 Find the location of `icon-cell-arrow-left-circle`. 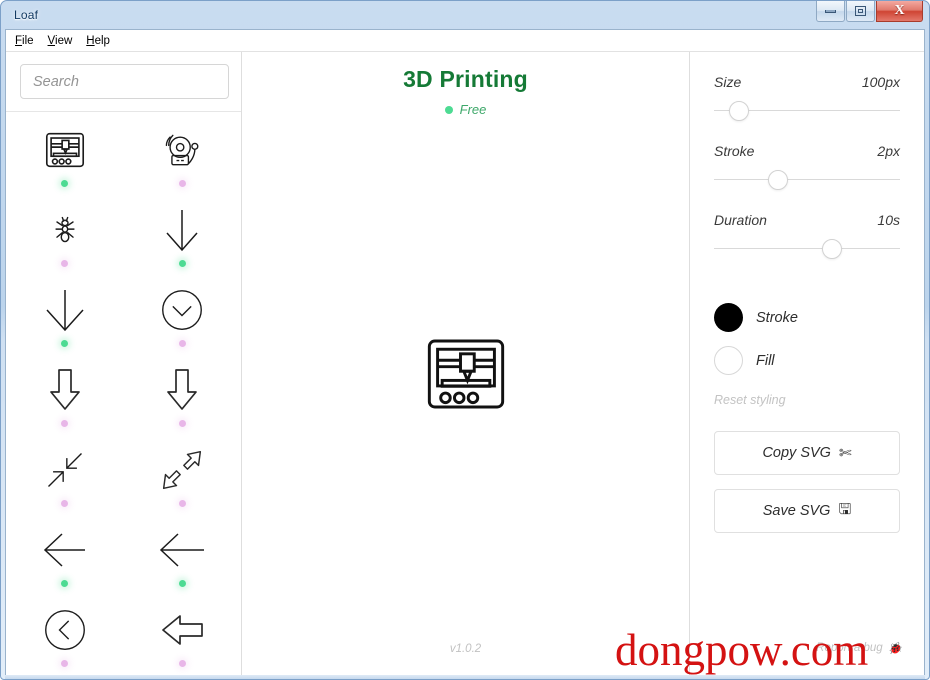

icon-cell-arrow-left-circle is located at coordinates (65, 636).